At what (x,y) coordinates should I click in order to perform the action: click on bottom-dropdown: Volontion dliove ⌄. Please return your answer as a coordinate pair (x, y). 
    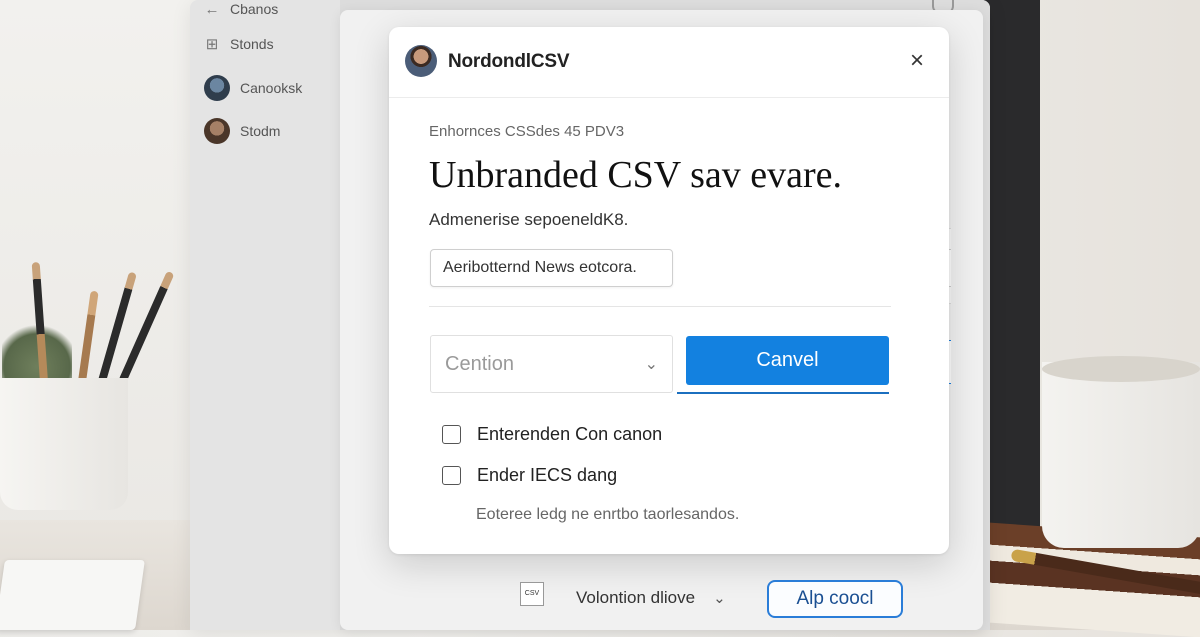
    Looking at the image, I should click on (651, 598).